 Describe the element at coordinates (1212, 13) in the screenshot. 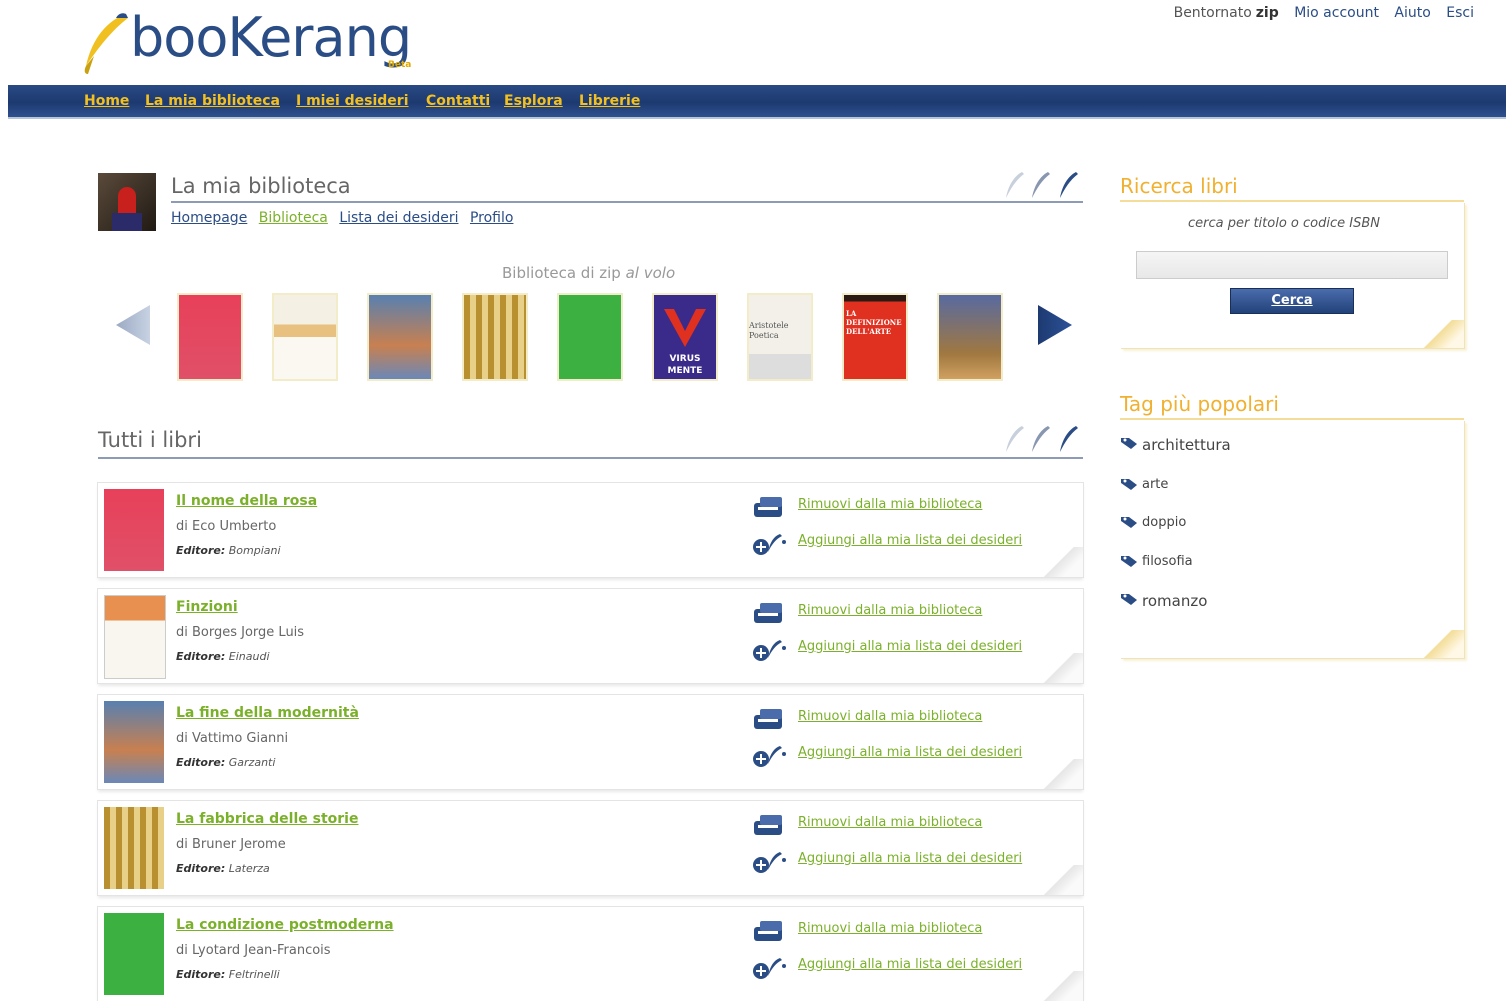

I see `welcome-text: Bentornato` at that location.